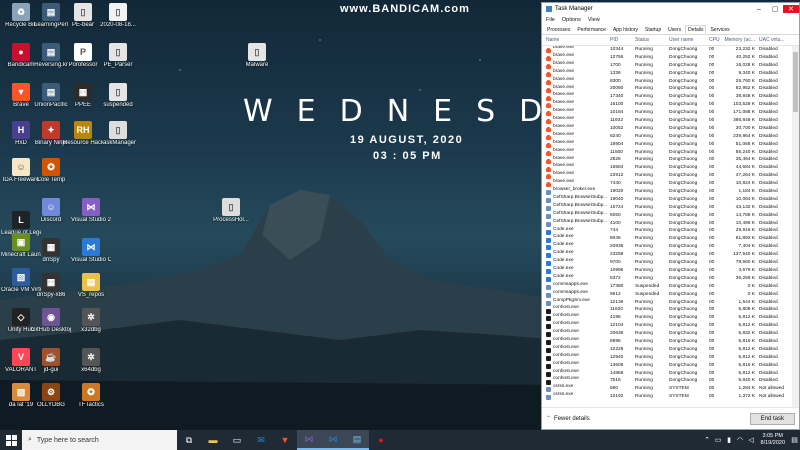 This screenshot has height=450, width=800. What do you see at coordinates (91, 211) in the screenshot?
I see `desktop-shortcut: ⋈Visual Studio 2019` at bounding box center [91, 211].